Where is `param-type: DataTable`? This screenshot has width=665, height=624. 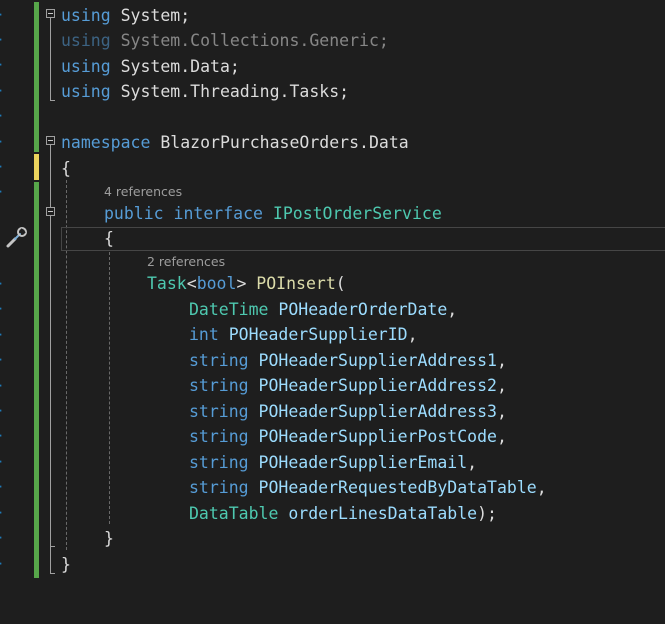
param-type: DataTable is located at coordinates (234, 513).